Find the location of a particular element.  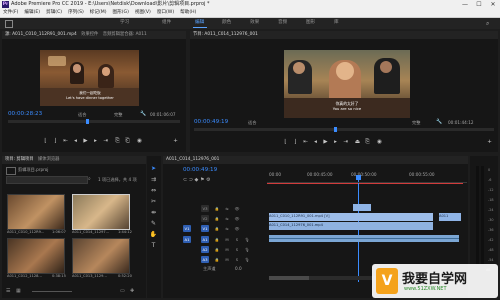

source-scrub-bar is located at coordinates (94, 121).